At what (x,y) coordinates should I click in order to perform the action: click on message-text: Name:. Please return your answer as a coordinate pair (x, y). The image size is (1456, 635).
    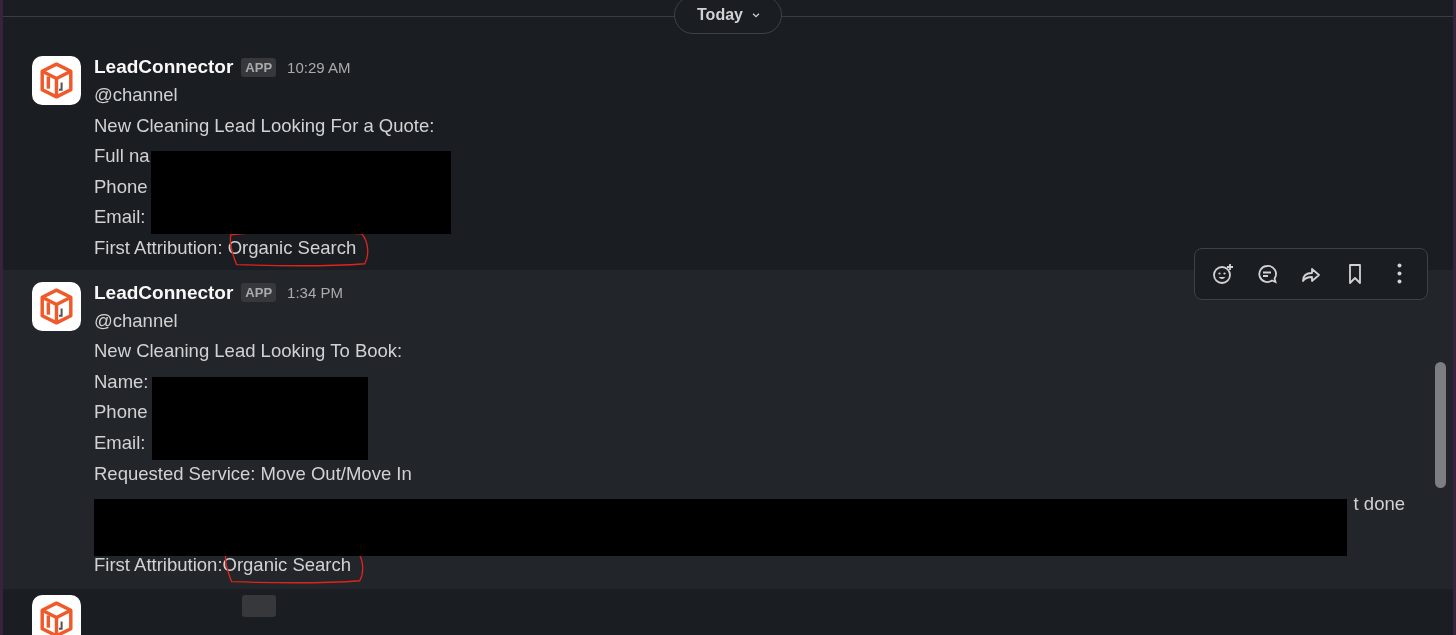
    Looking at the image, I should click on (121, 381).